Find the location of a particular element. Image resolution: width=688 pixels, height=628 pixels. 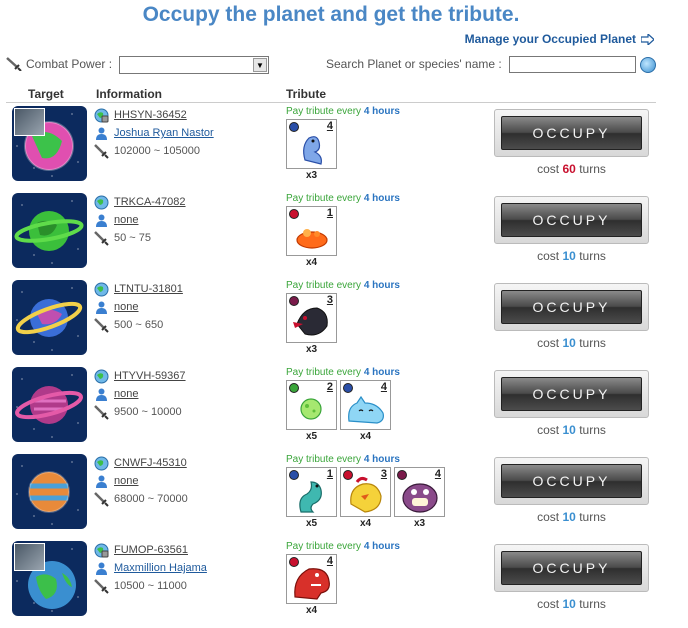

planet-code-link: TRKCA-47082 is located at coordinates (150, 202).